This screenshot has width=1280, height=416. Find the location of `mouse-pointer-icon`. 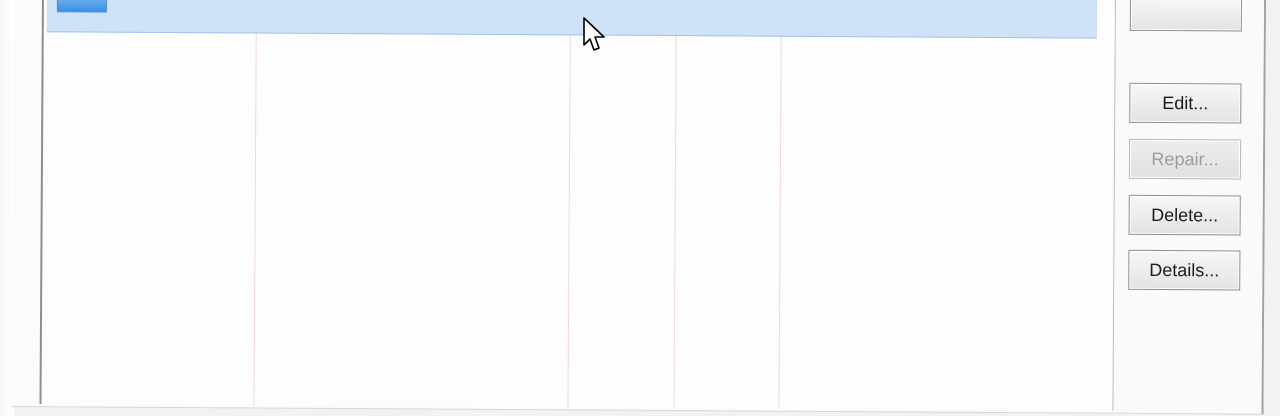

mouse-pointer-icon is located at coordinates (594, 34).